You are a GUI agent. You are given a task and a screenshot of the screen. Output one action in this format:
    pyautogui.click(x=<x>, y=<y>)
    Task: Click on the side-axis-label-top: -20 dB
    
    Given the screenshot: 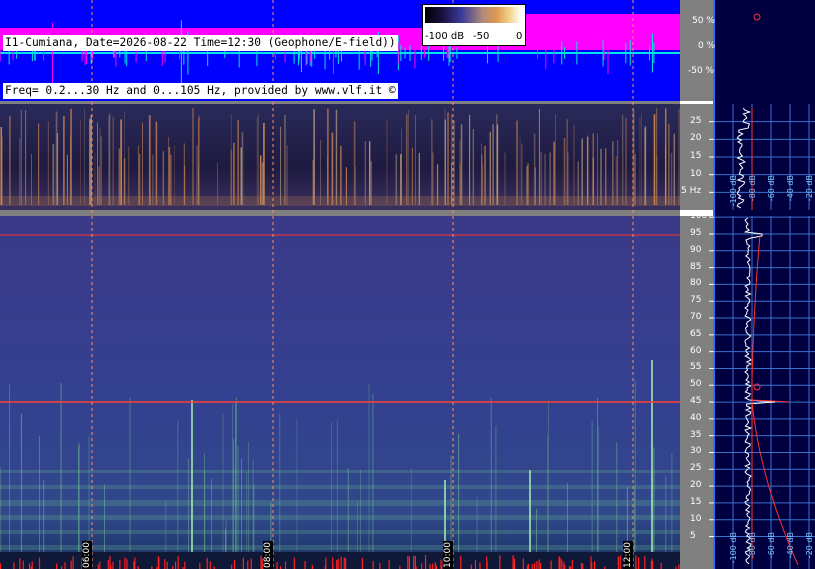 What is the action you would take?
    pyautogui.click(x=809, y=188)
    